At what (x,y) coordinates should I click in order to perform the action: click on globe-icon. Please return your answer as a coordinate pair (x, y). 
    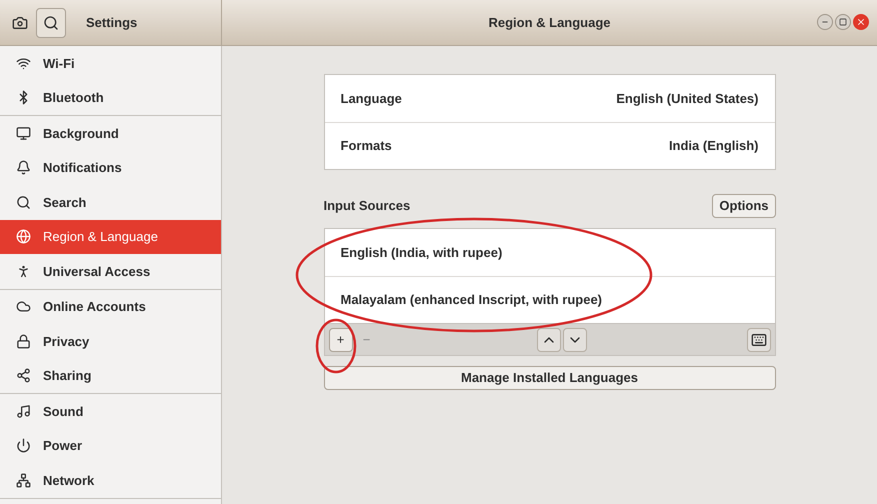
    Looking at the image, I should click on (23, 236).